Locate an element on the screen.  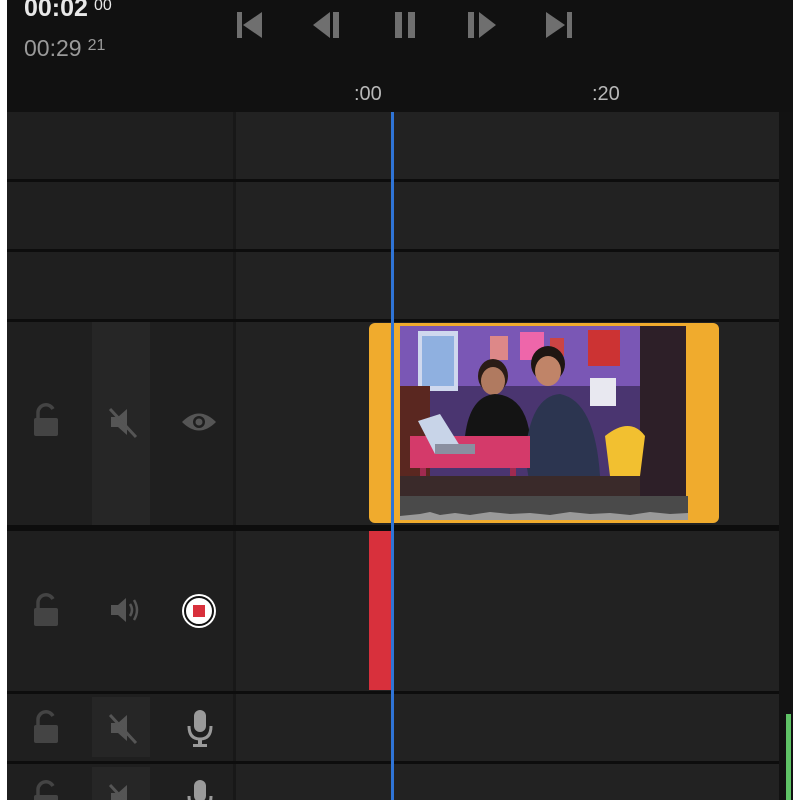
audio-track-1-lane is located at coordinates (507, 727).